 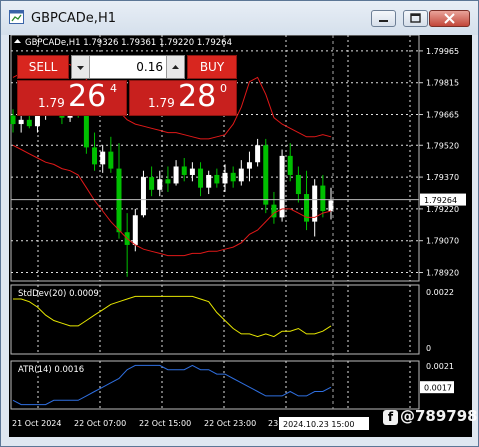 I want to click on sell-price-pips: 26, so click(x=87, y=96).